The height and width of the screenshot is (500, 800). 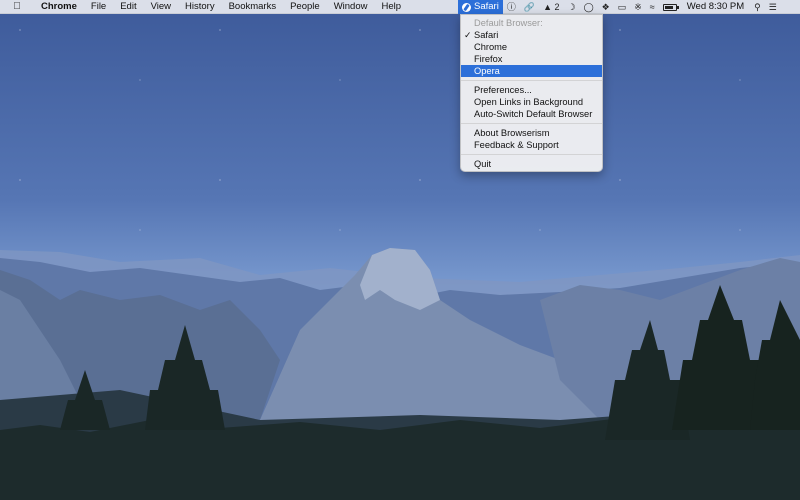 I want to click on browser-item-label: Firefox, so click(x=488, y=59).